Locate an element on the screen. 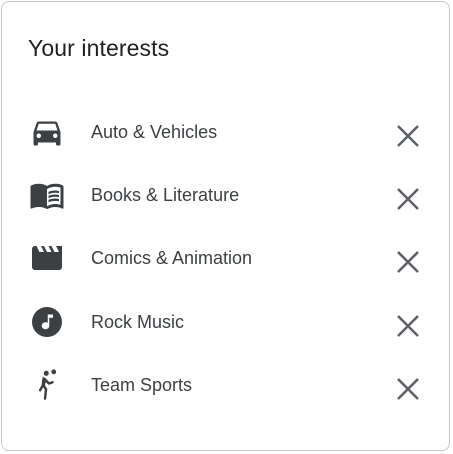 This screenshot has width=453, height=454. interest-item-auto-vehicles: Auto & Vehicles is located at coordinates (226, 134).